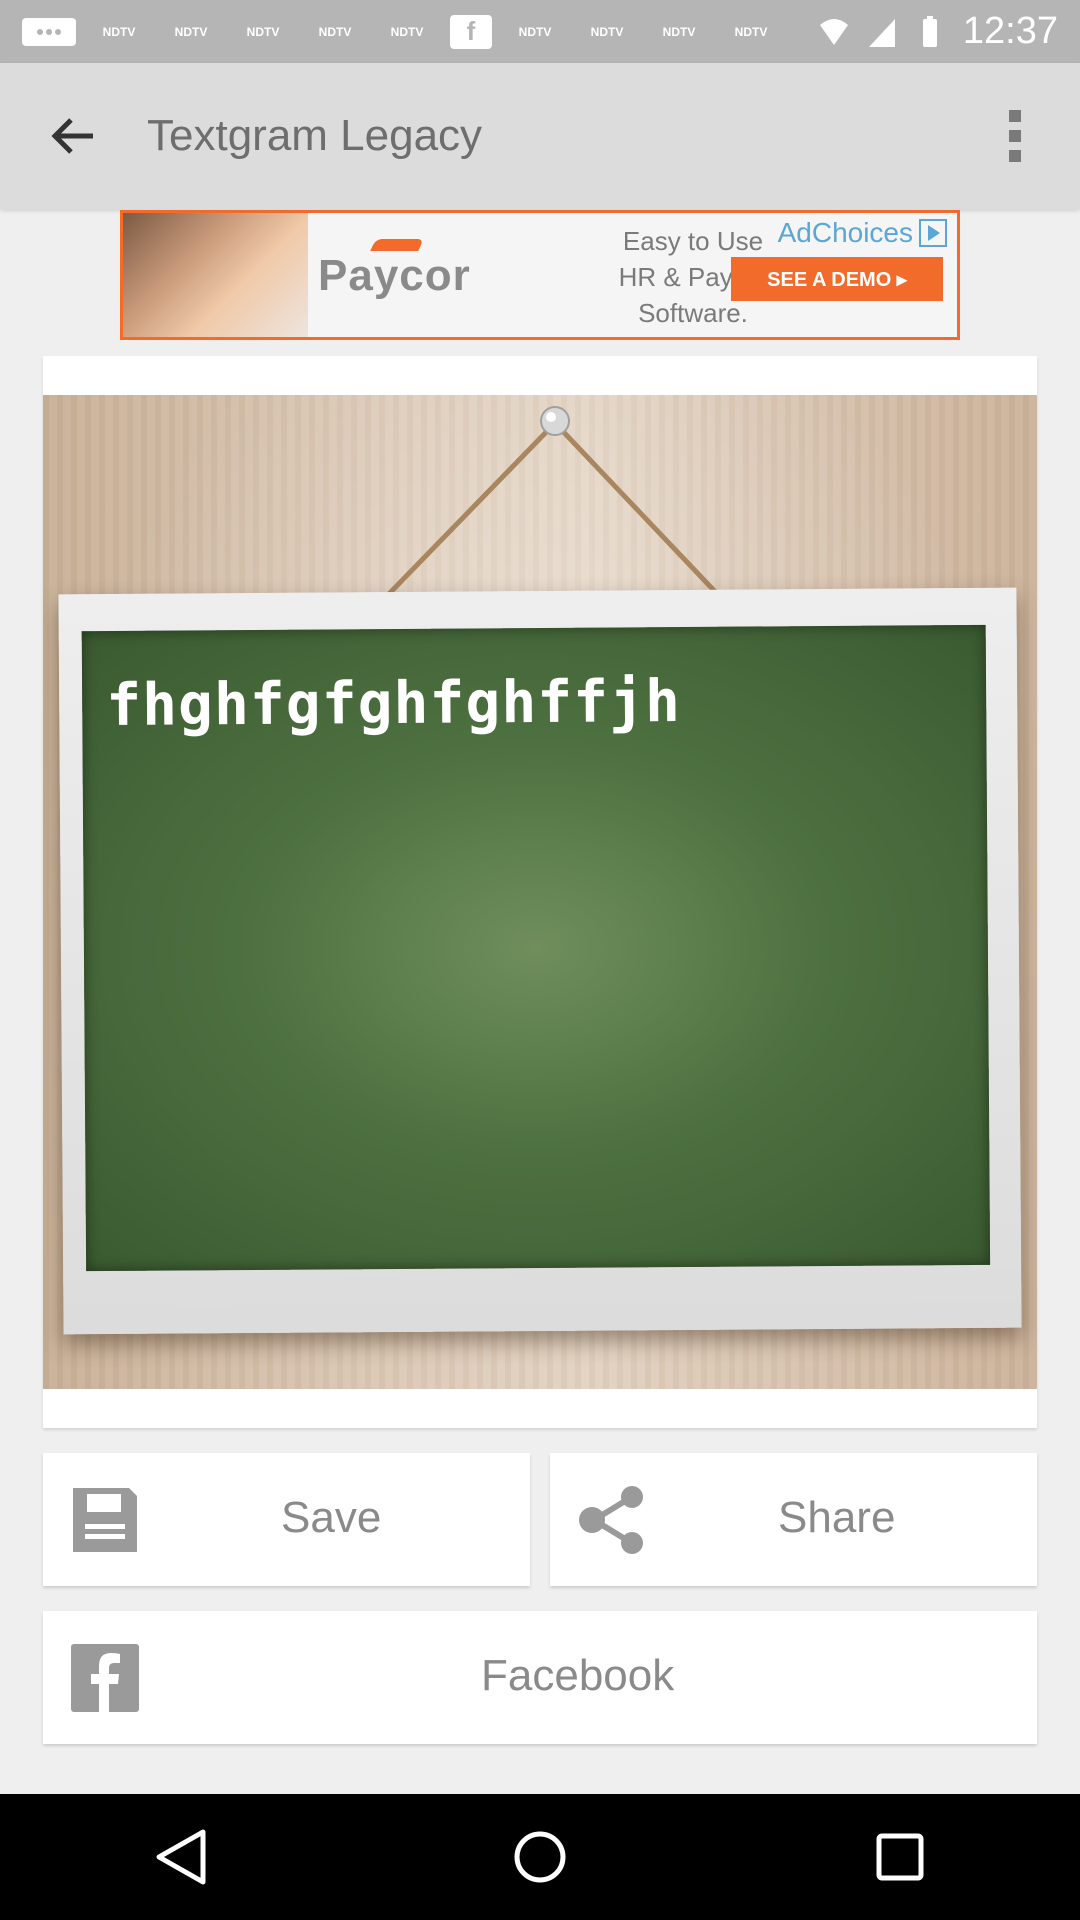 This screenshot has width=1080, height=1920. I want to click on ad-choices-label: AdChoices, so click(845, 232).